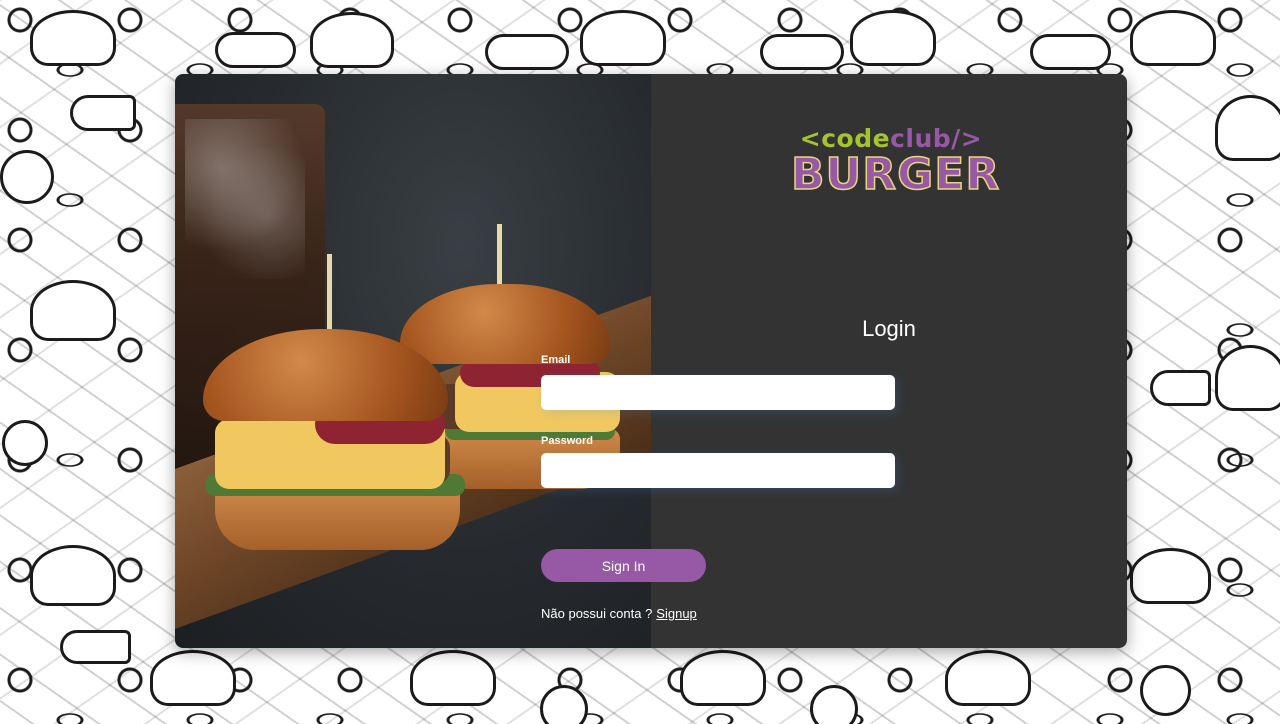 The width and height of the screenshot is (1280, 724). I want to click on password-field, so click(718, 470).